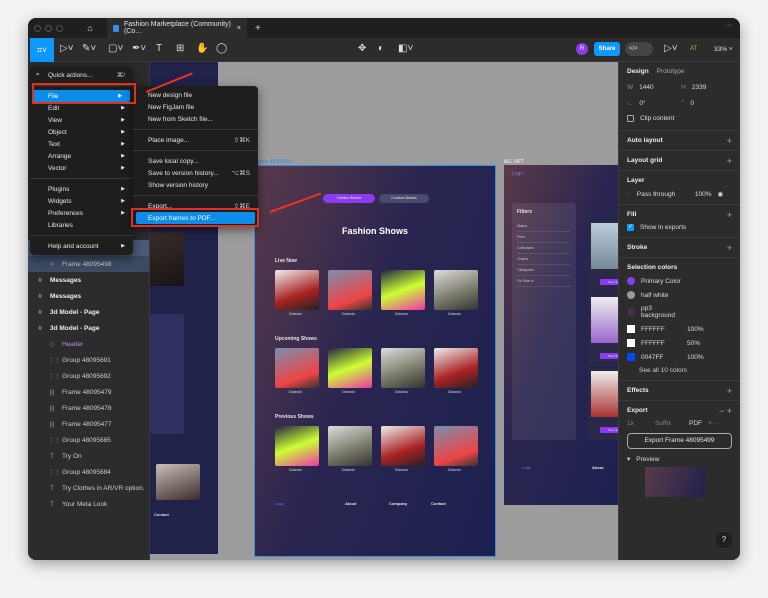  I want to click on menu-item-preferences: Preferences ▶, so click(81, 213).